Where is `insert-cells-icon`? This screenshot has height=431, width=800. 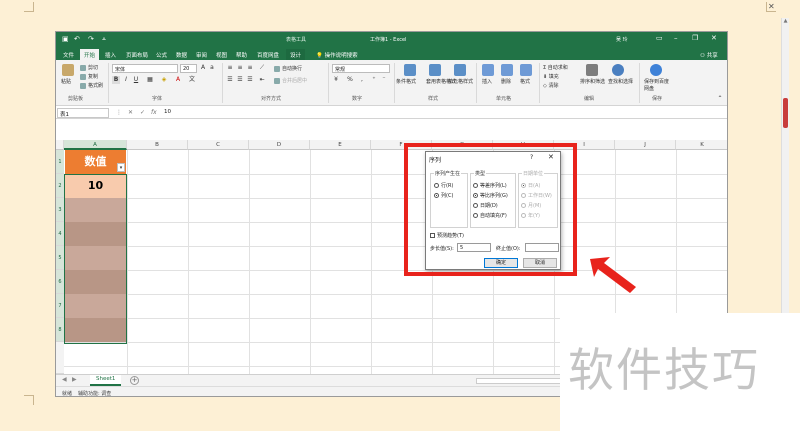
insert-cells-icon is located at coordinates (488, 70).